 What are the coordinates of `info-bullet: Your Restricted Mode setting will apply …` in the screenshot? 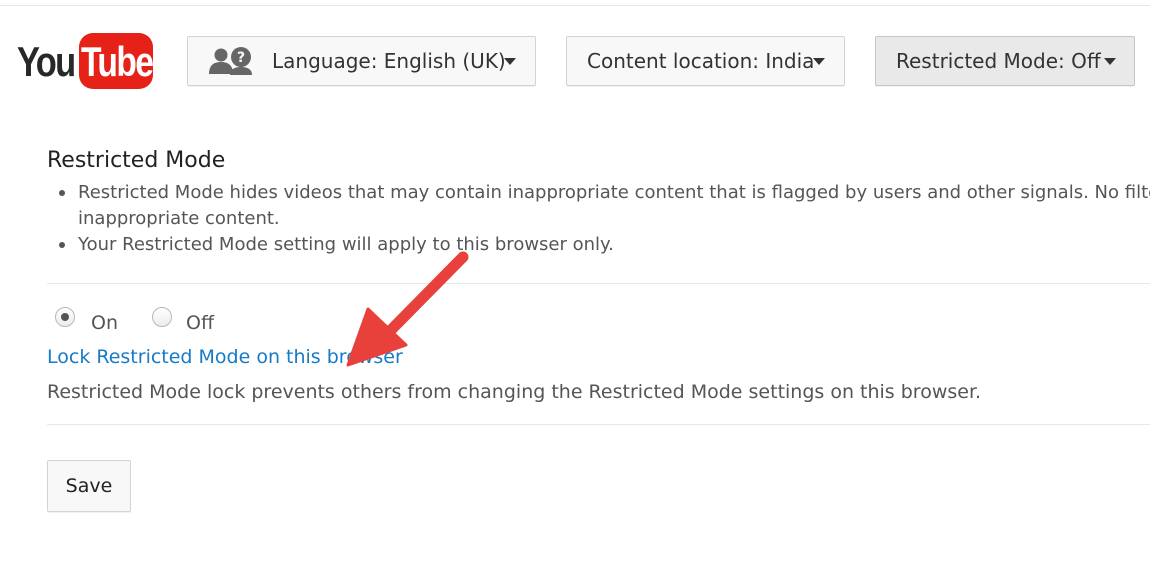 It's located at (603, 245).